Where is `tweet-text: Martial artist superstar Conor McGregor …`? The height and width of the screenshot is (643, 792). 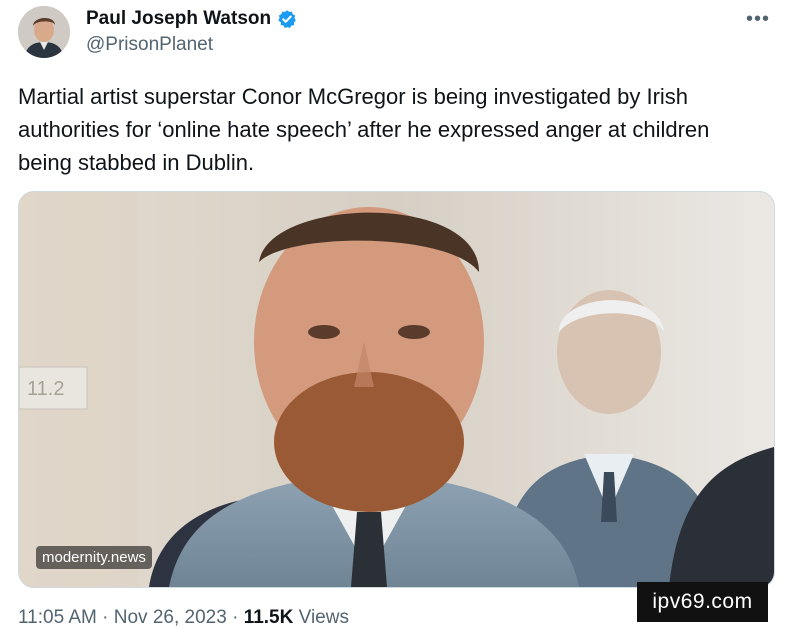 tweet-text: Martial artist superstar Conor McGregor … is located at coordinates (364, 129).